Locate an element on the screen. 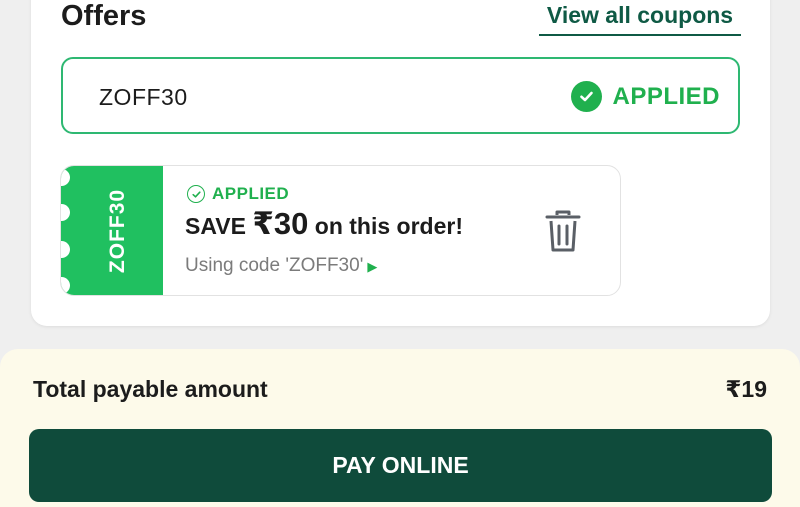 Image resolution: width=800 pixels, height=507 pixels. coupon-code-text: Using code 'ZOFF30' is located at coordinates (274, 265).